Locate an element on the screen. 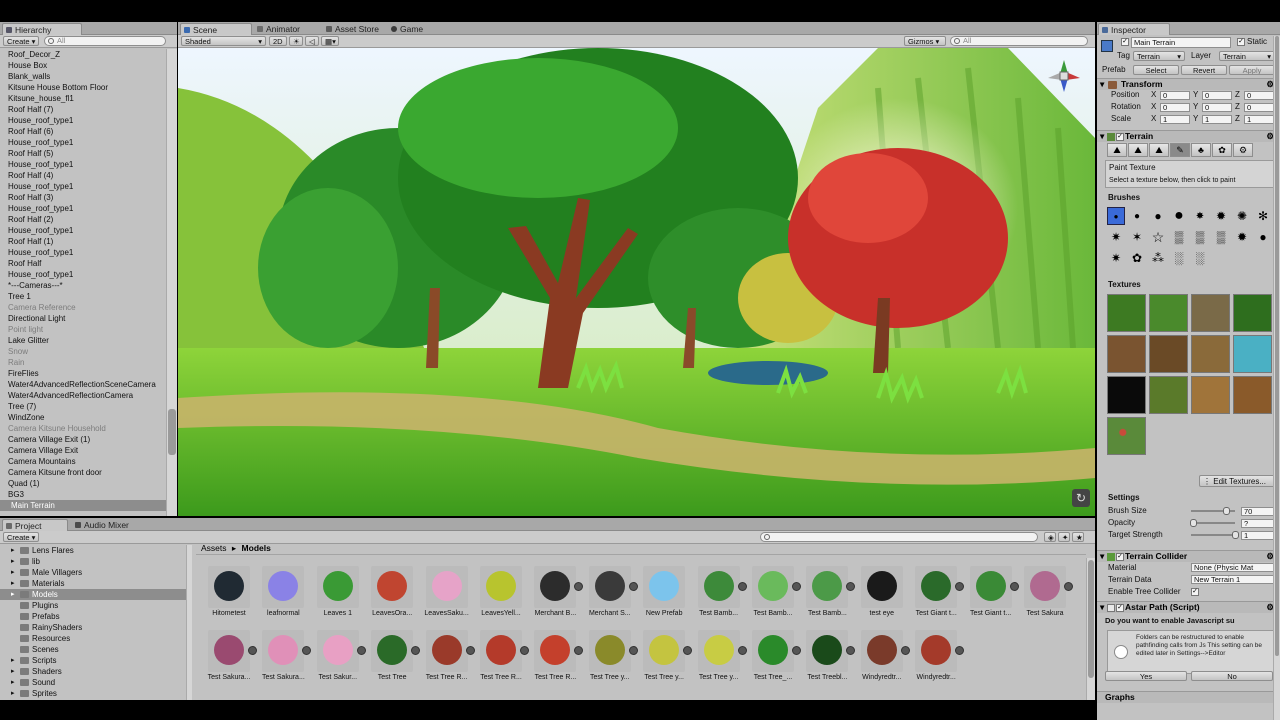 The image size is (1280, 720). hierarchy-item: Roof Half (1) is located at coordinates (30, 241).